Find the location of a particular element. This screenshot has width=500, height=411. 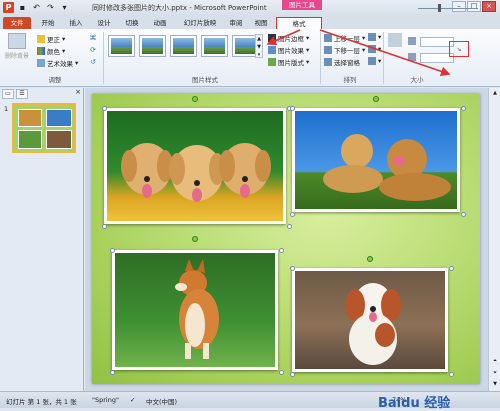

maximize-button: □ is located at coordinates (474, 6).